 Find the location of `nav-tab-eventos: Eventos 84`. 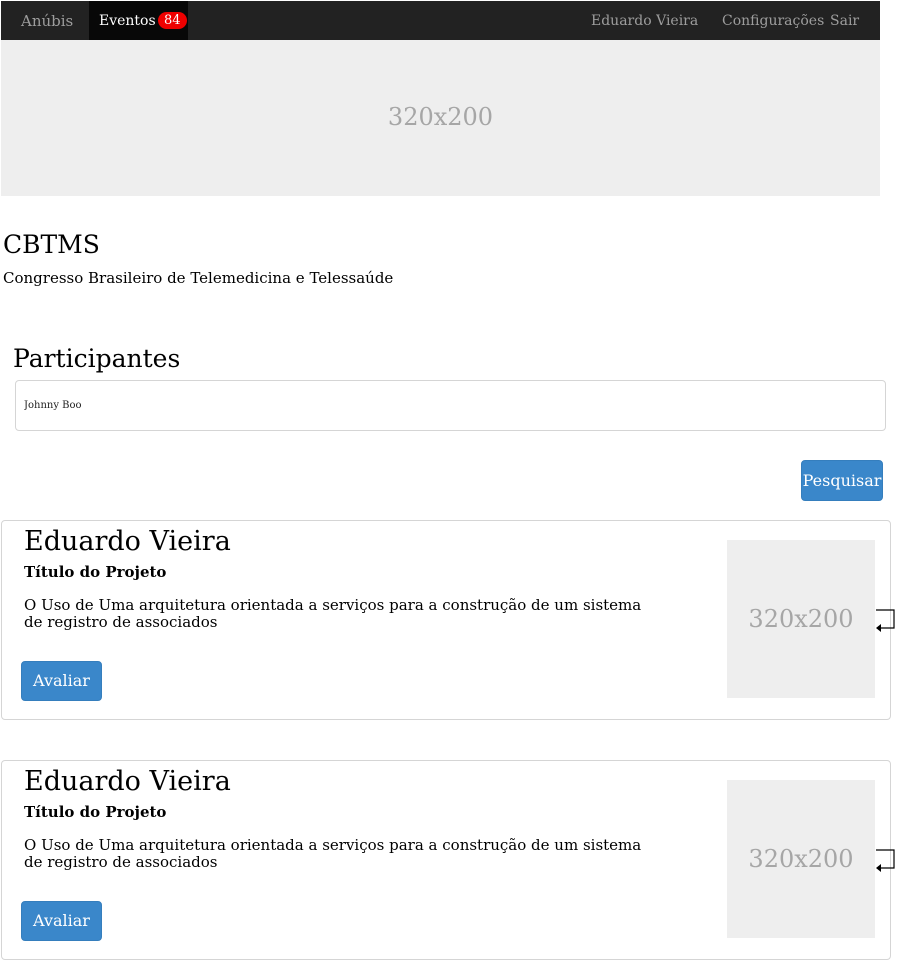

nav-tab-eventos: Eventos 84 is located at coordinates (138, 20).